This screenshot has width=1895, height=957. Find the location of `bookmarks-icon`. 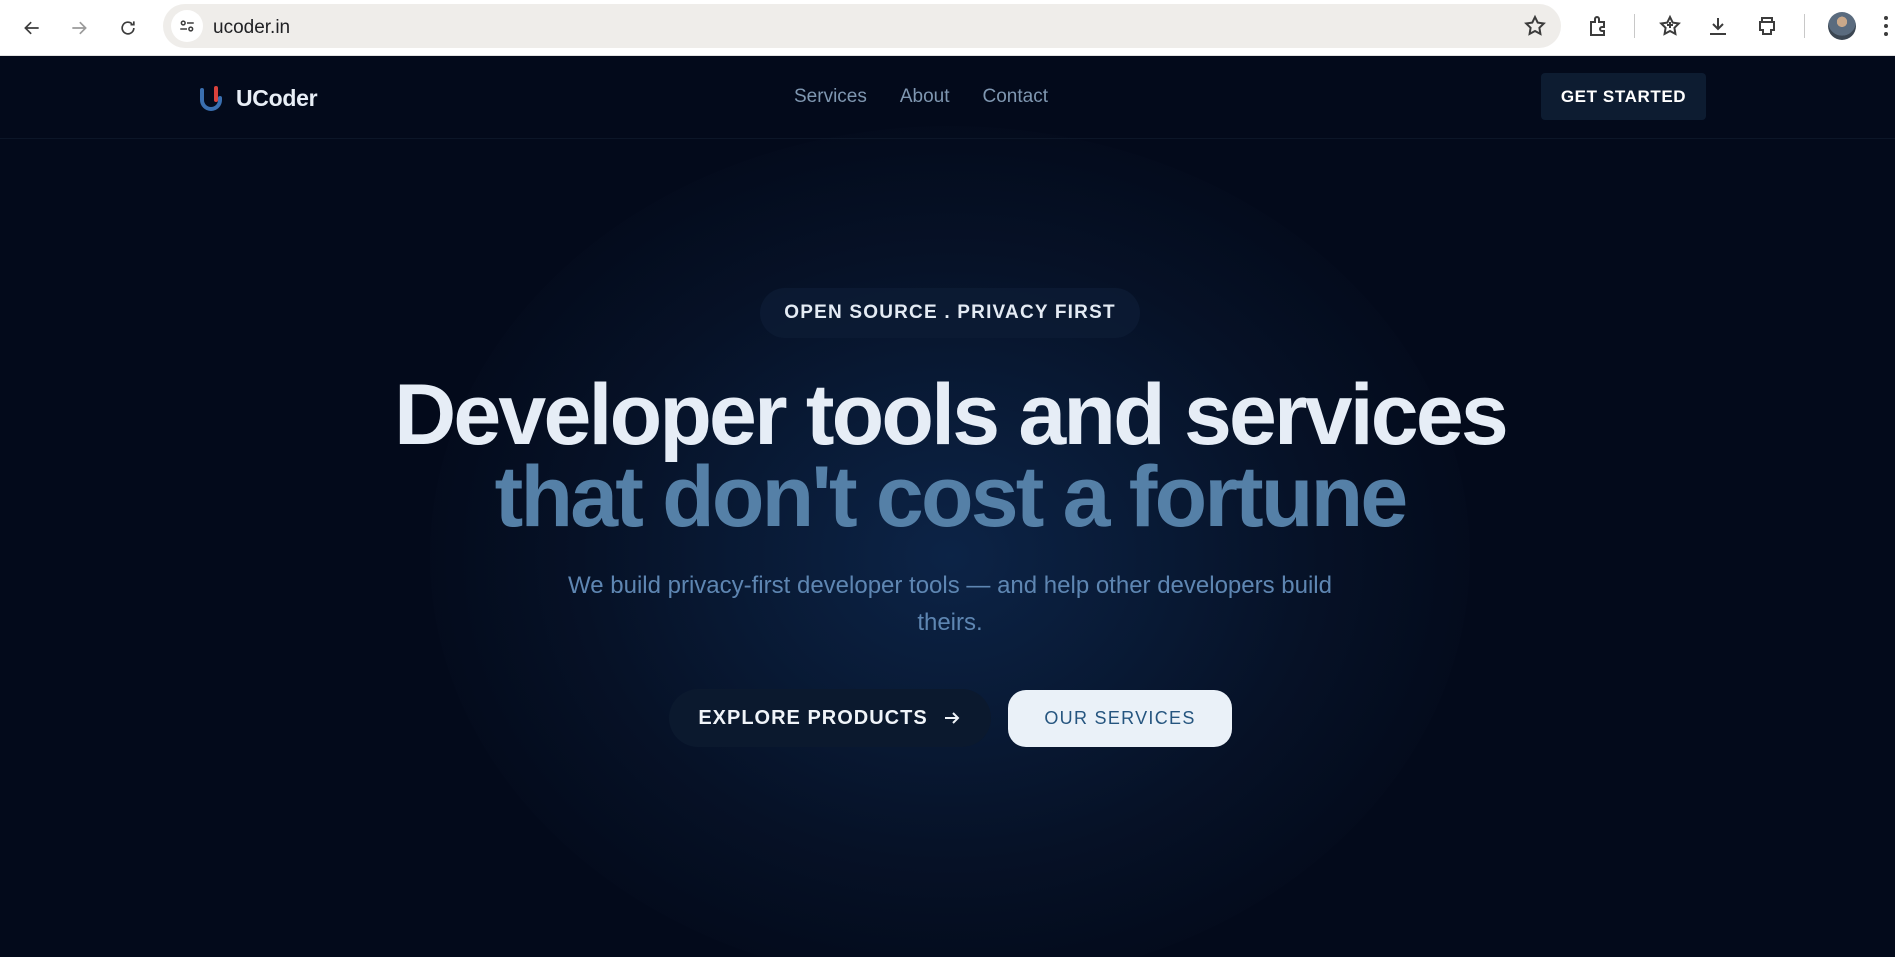

bookmarks-icon is located at coordinates (1670, 26).